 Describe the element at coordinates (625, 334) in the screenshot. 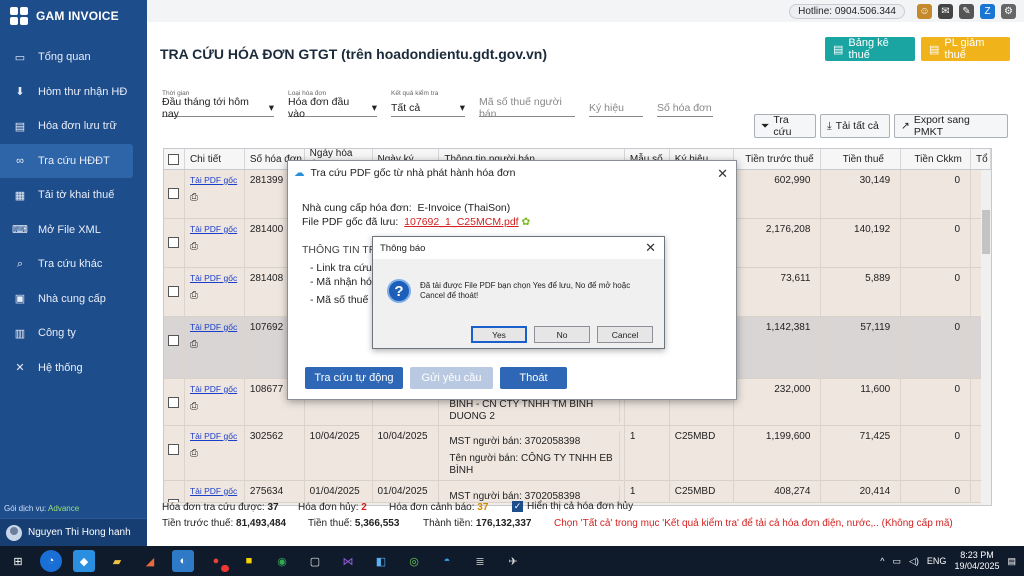

I see `cancel-button: Cancel` at that location.